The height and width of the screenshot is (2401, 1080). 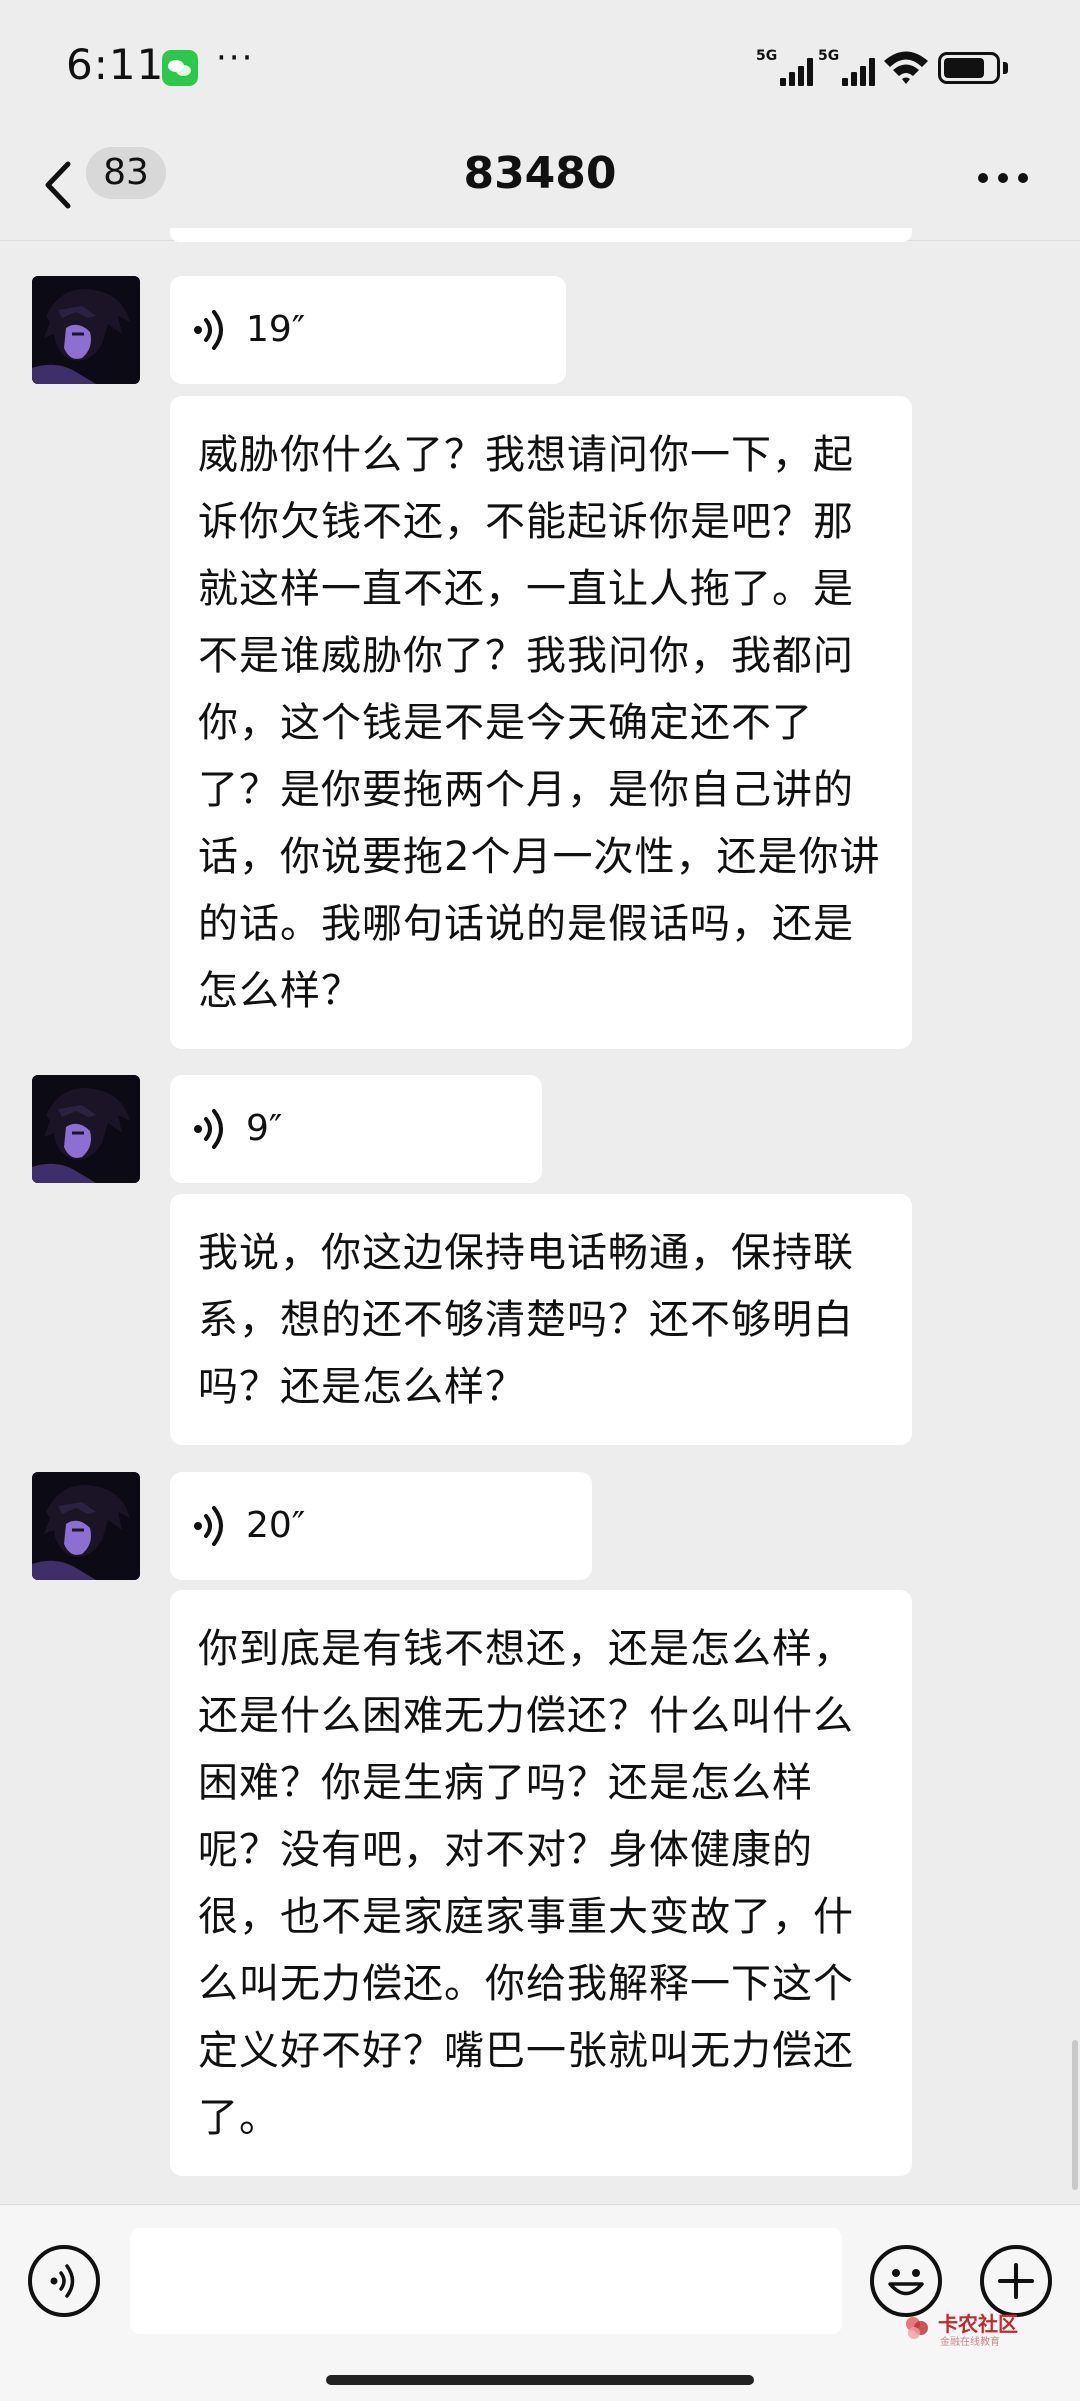 I want to click on battery-tip, so click(x=1005, y=68).